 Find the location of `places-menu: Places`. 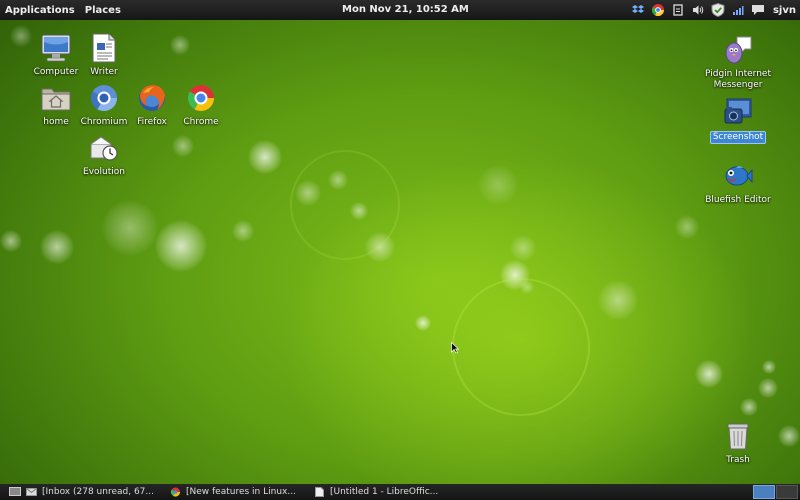

places-menu: Places is located at coordinates (103, 10).